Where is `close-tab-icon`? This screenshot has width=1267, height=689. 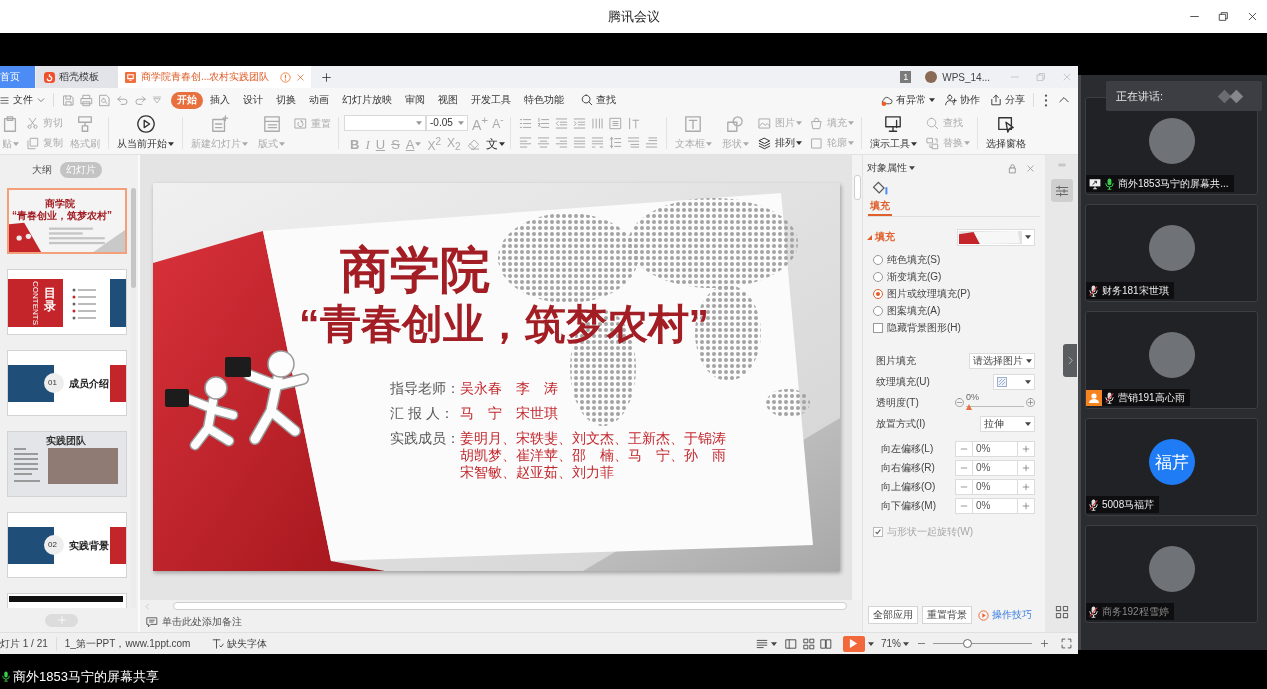 close-tab-icon is located at coordinates (301, 77).